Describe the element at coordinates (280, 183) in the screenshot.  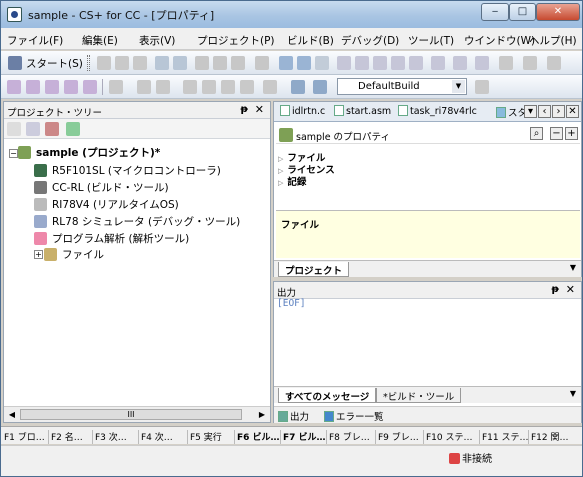
I see `expand-icon: ▷` at that location.